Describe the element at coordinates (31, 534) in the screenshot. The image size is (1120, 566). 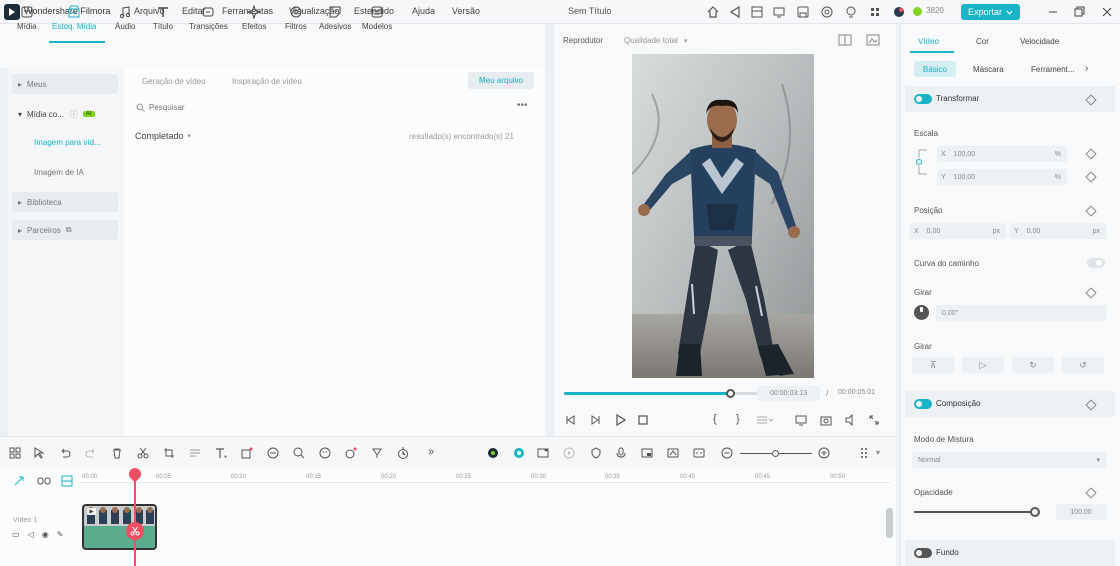
I see `speaker-icon: ◁` at that location.